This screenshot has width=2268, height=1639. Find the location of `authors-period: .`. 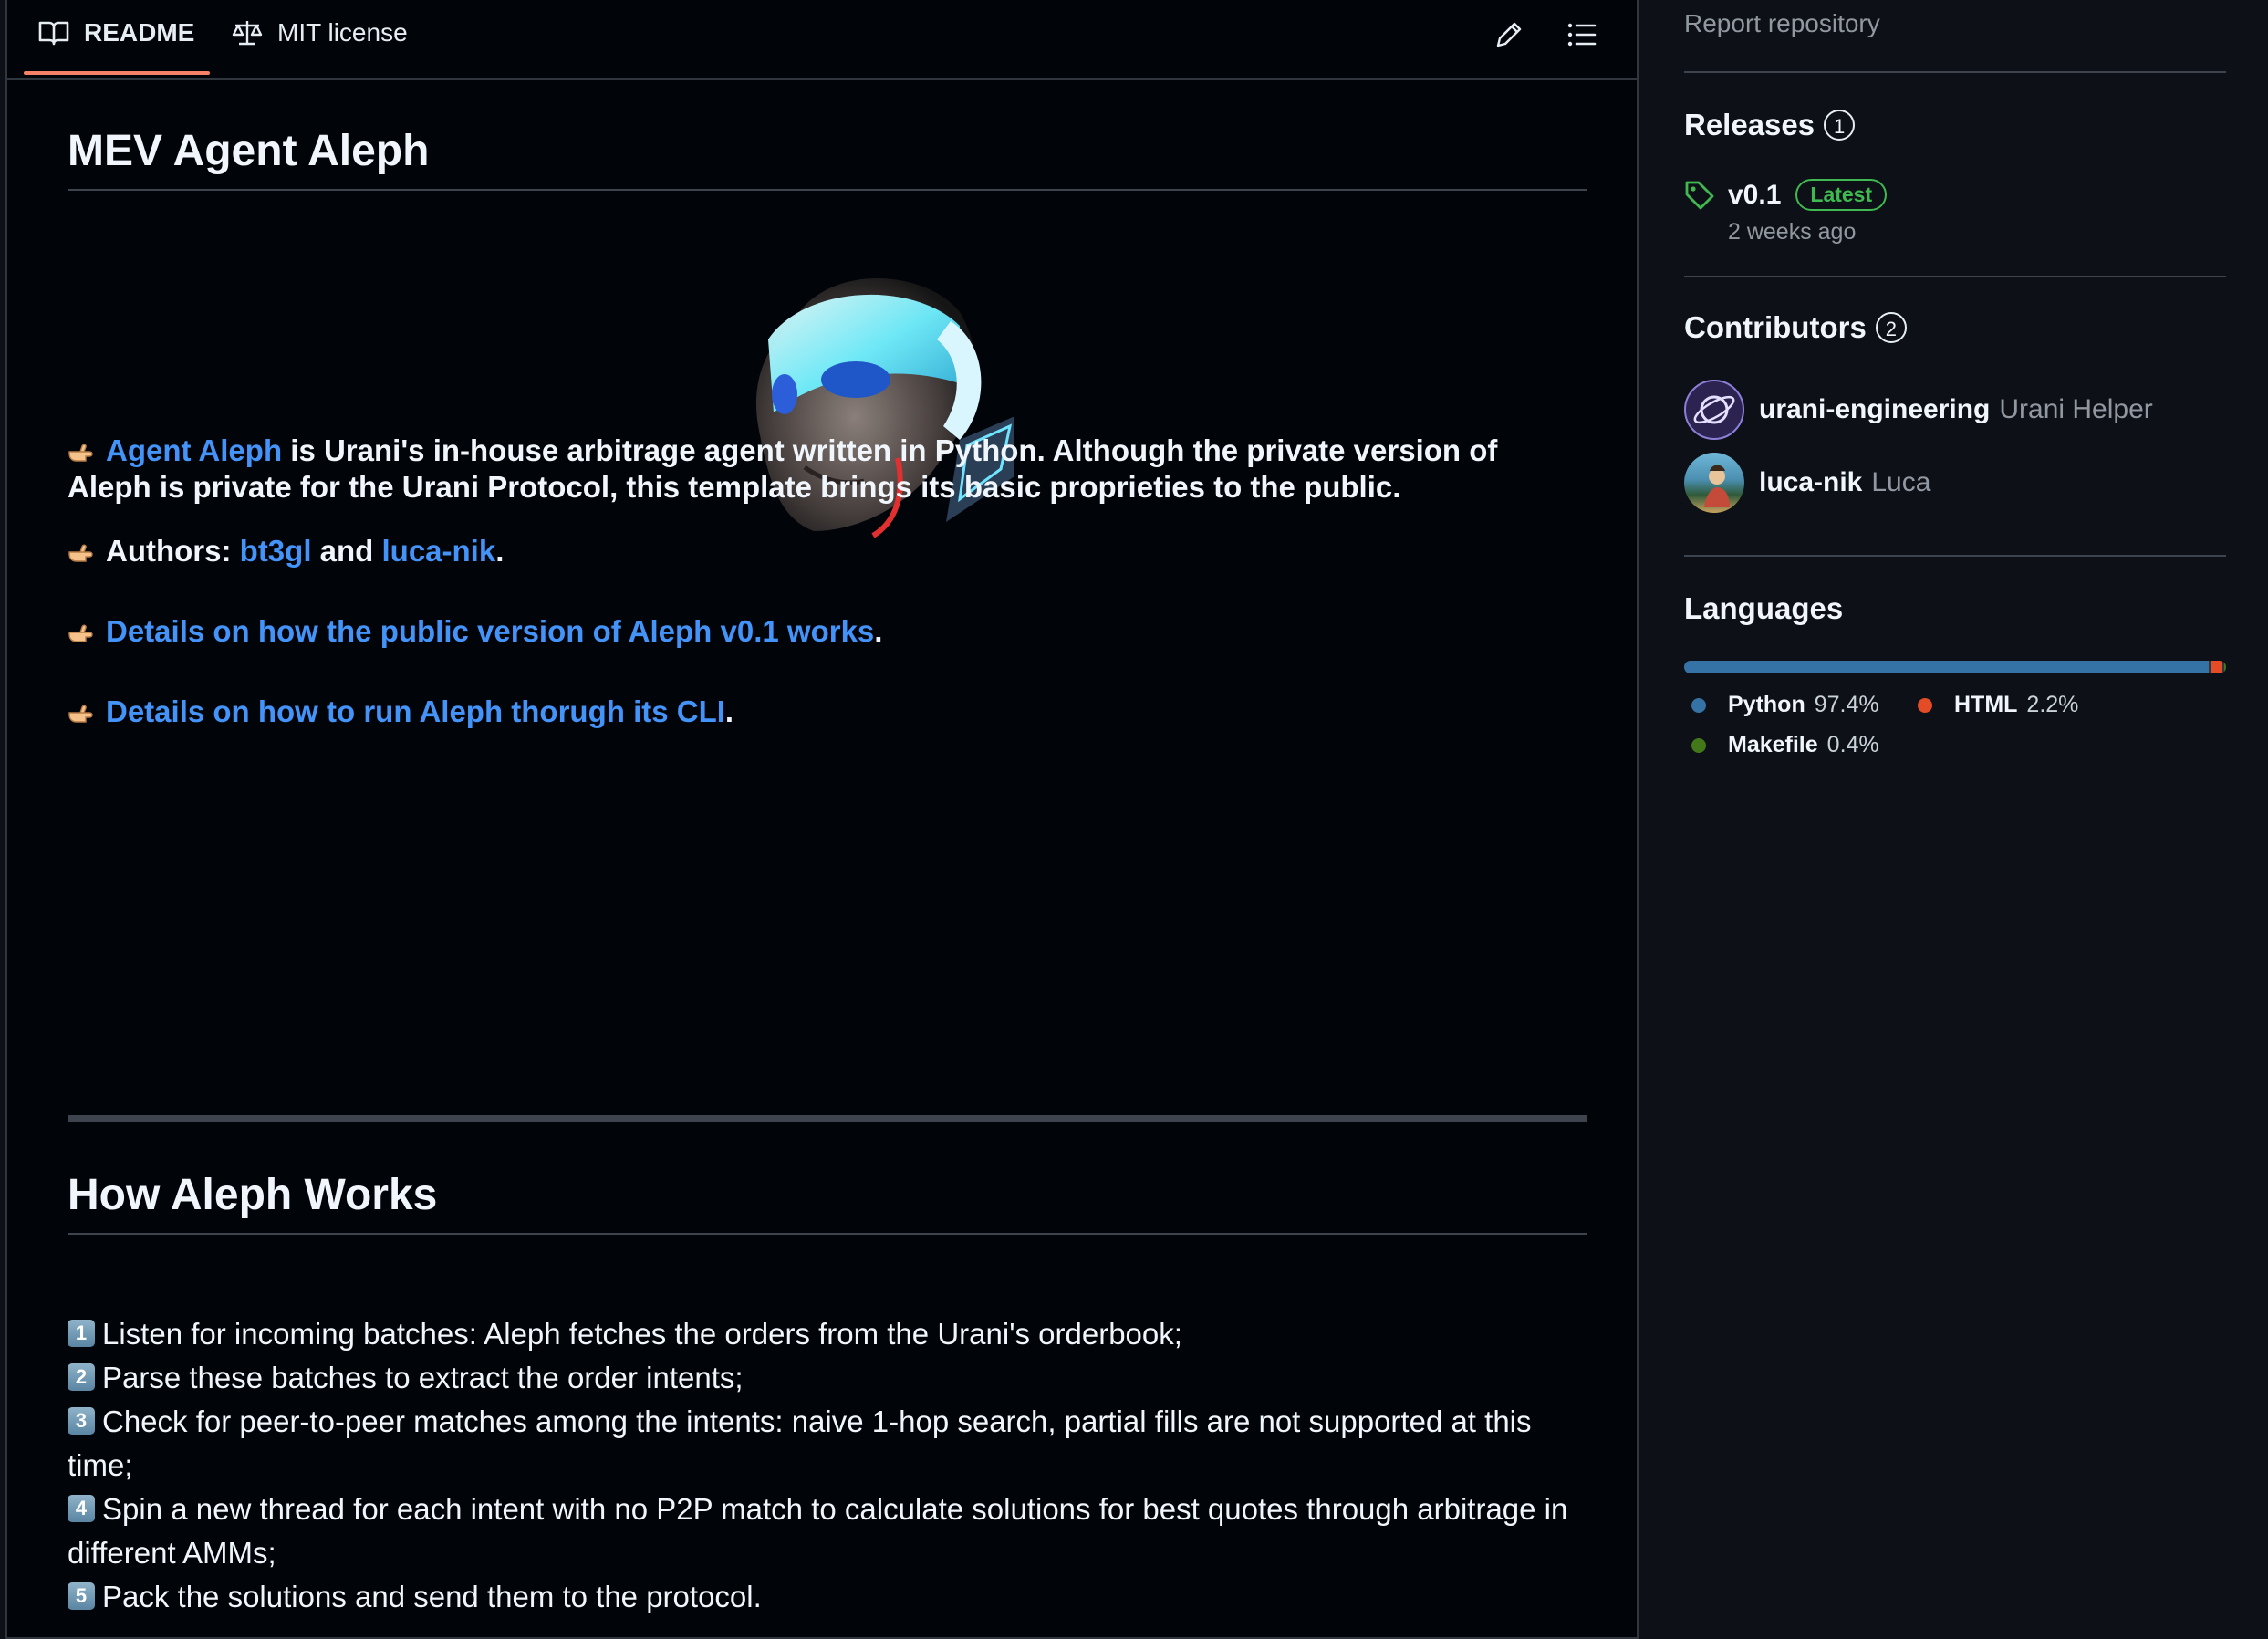

authors-period: . is located at coordinates (500, 551).